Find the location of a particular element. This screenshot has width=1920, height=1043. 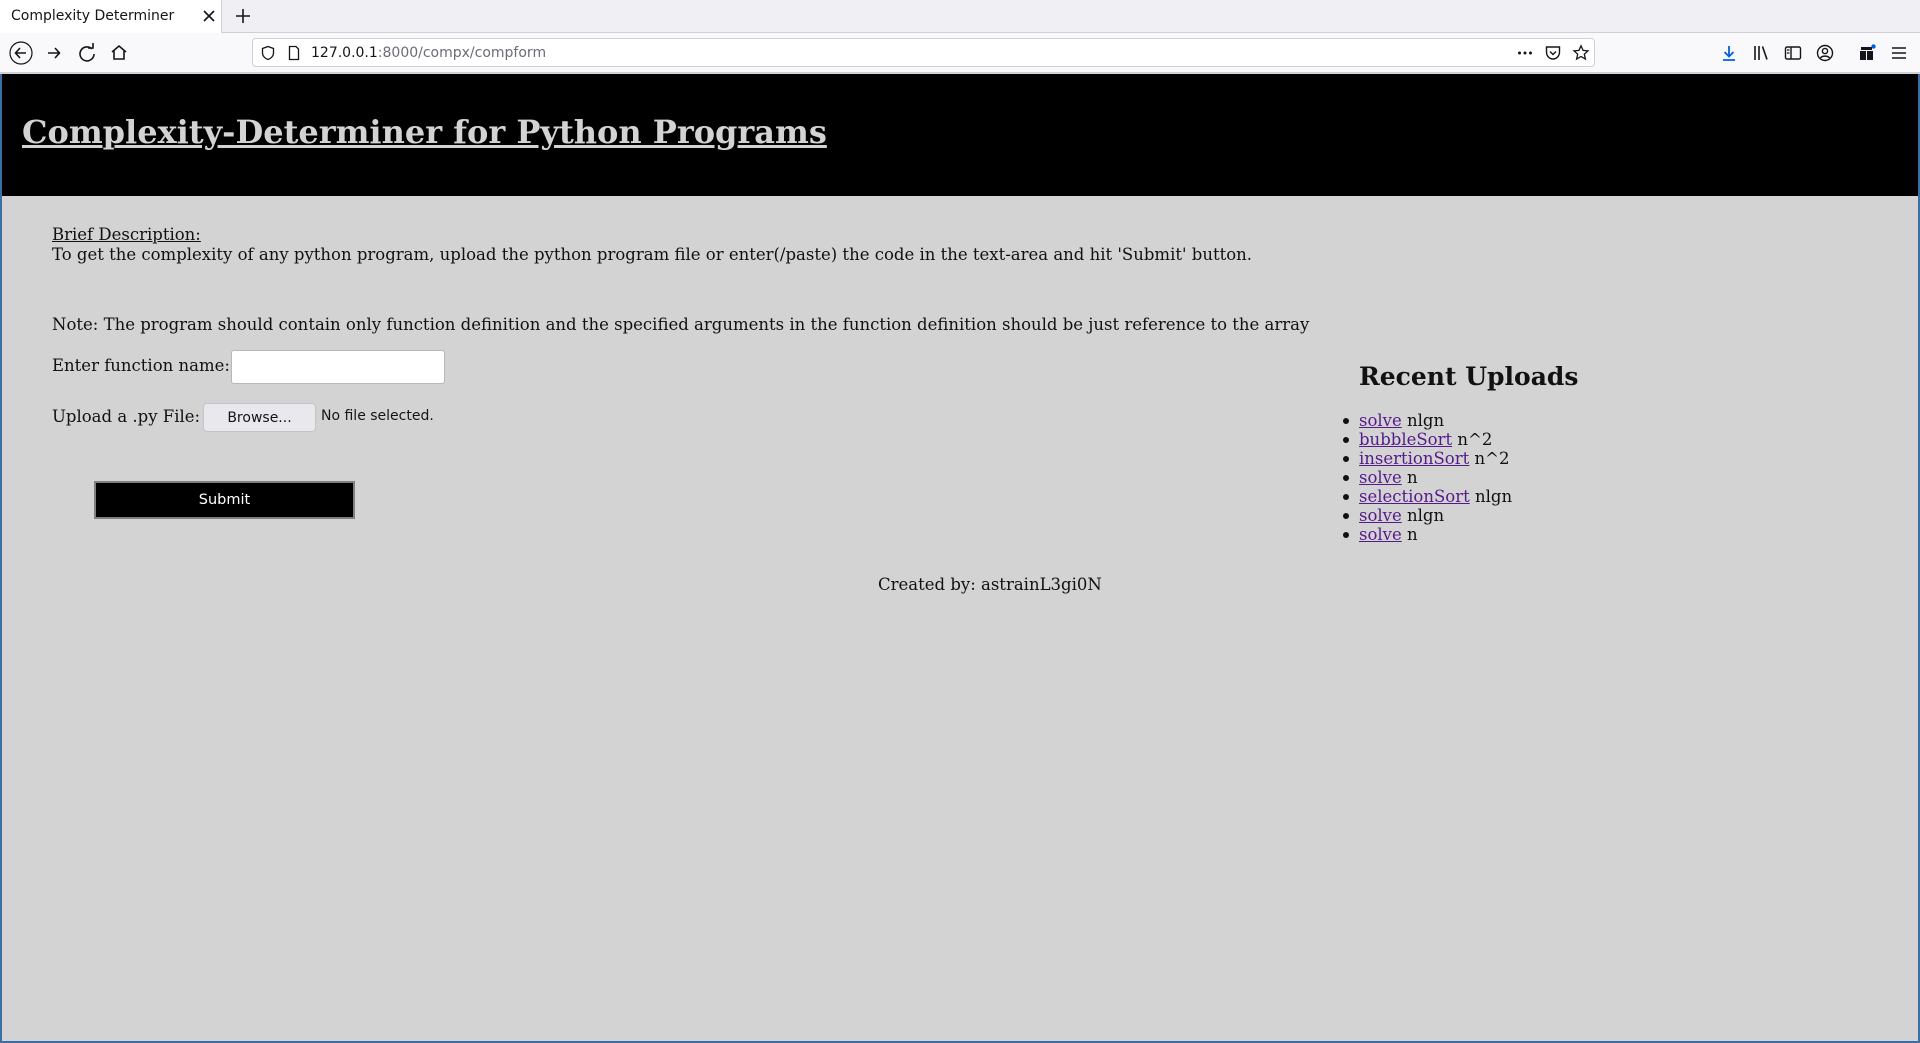

tab-title: Complexity Determiner is located at coordinates (93, 16).